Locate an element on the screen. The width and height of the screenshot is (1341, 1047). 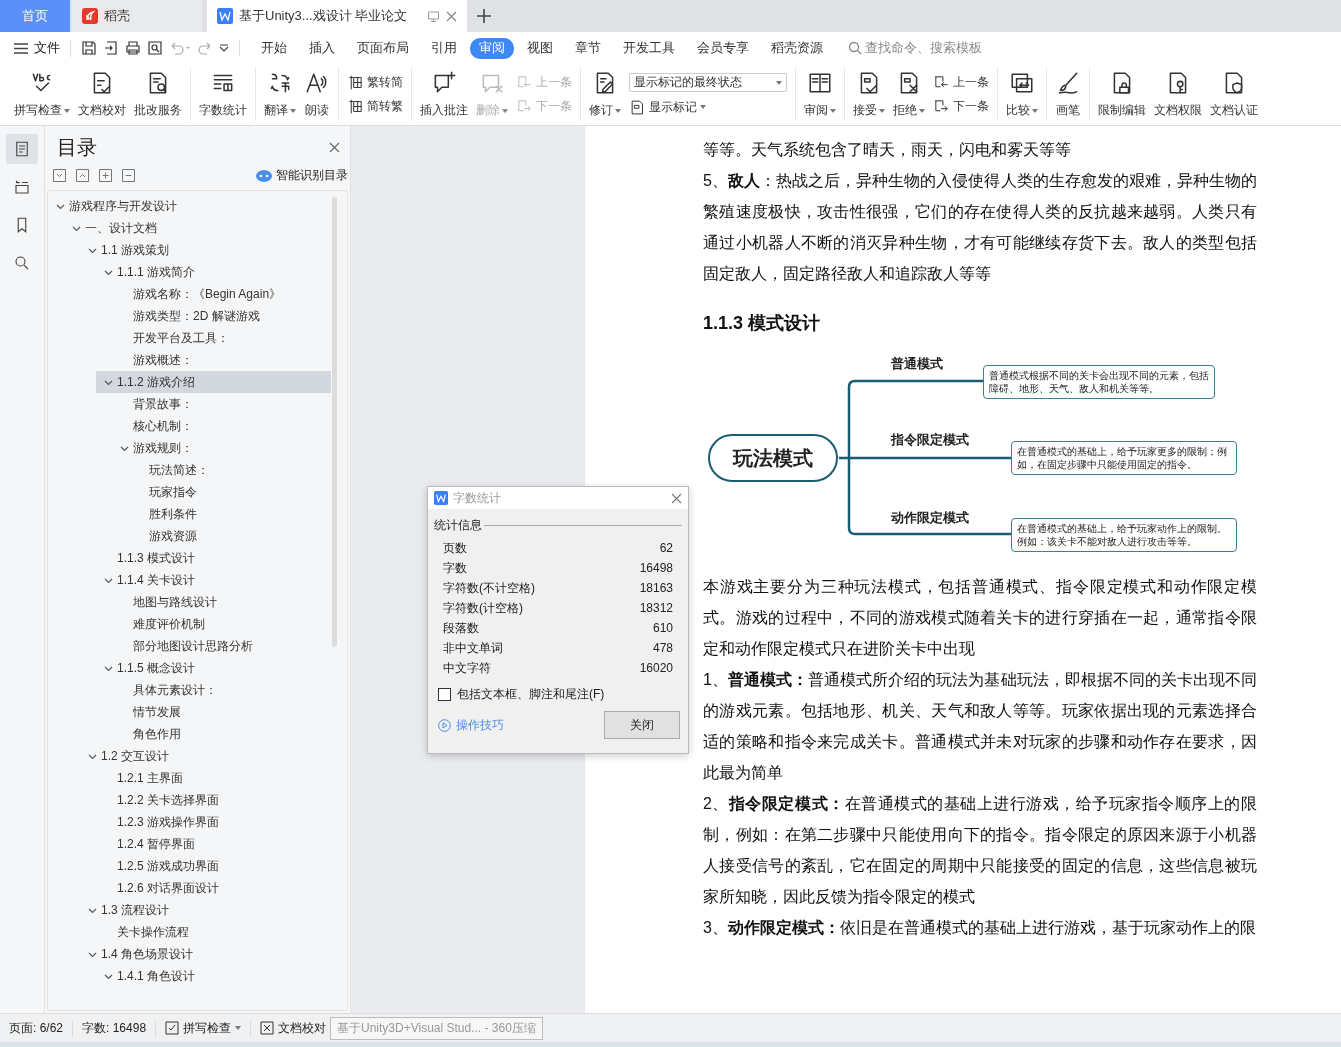
ribbon-button: 上一条 is located at coordinates (961, 82).